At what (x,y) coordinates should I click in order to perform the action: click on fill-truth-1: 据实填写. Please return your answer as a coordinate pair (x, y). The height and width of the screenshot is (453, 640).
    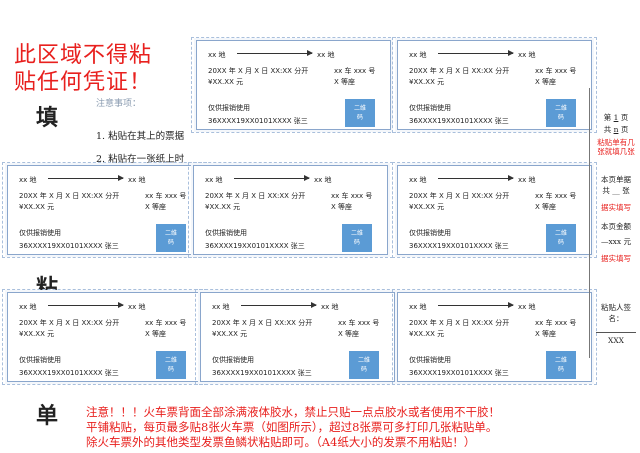
    Looking at the image, I should click on (616, 207).